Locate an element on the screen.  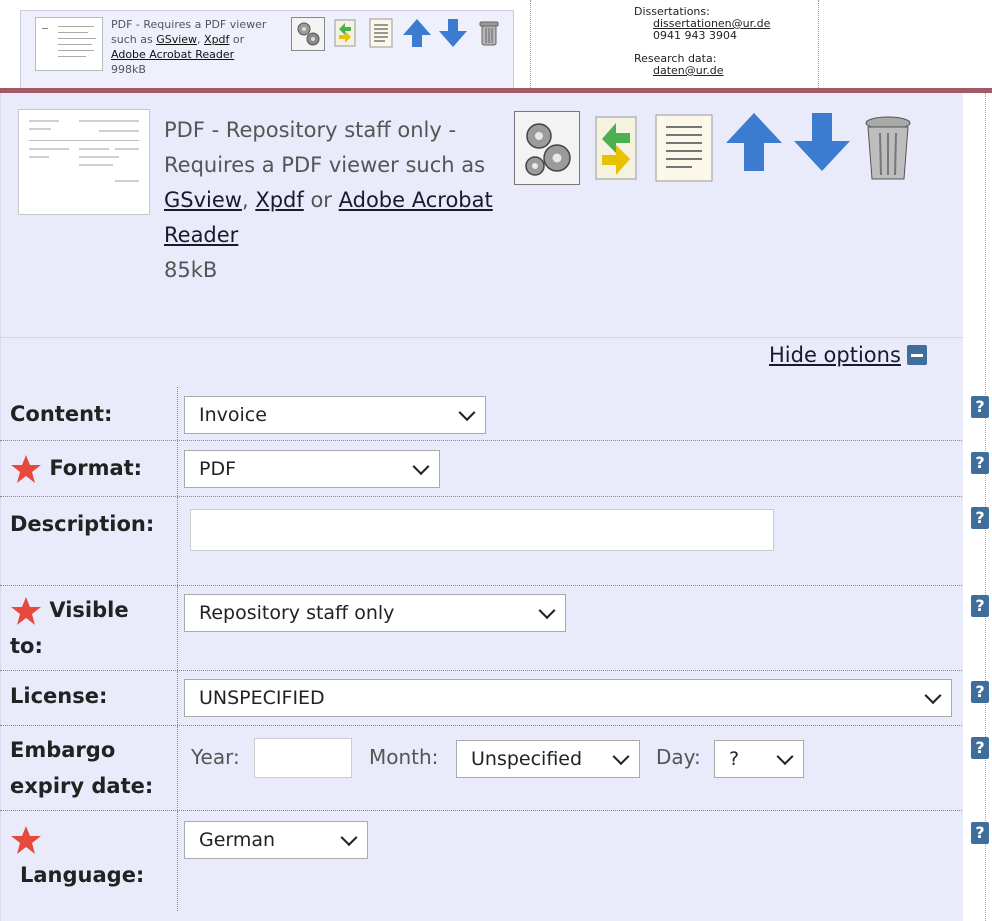
month-select-value: Unspecified is located at coordinates (527, 759).